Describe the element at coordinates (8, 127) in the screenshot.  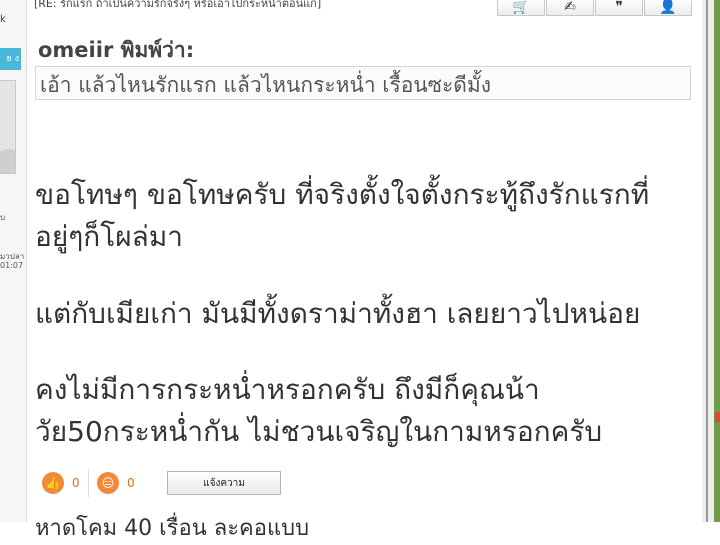
I see `avatar` at that location.